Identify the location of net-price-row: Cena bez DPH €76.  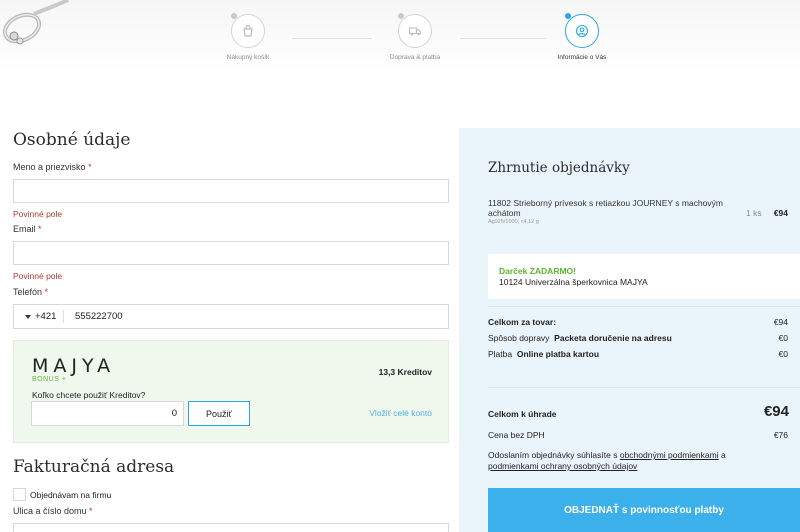
(638, 435).